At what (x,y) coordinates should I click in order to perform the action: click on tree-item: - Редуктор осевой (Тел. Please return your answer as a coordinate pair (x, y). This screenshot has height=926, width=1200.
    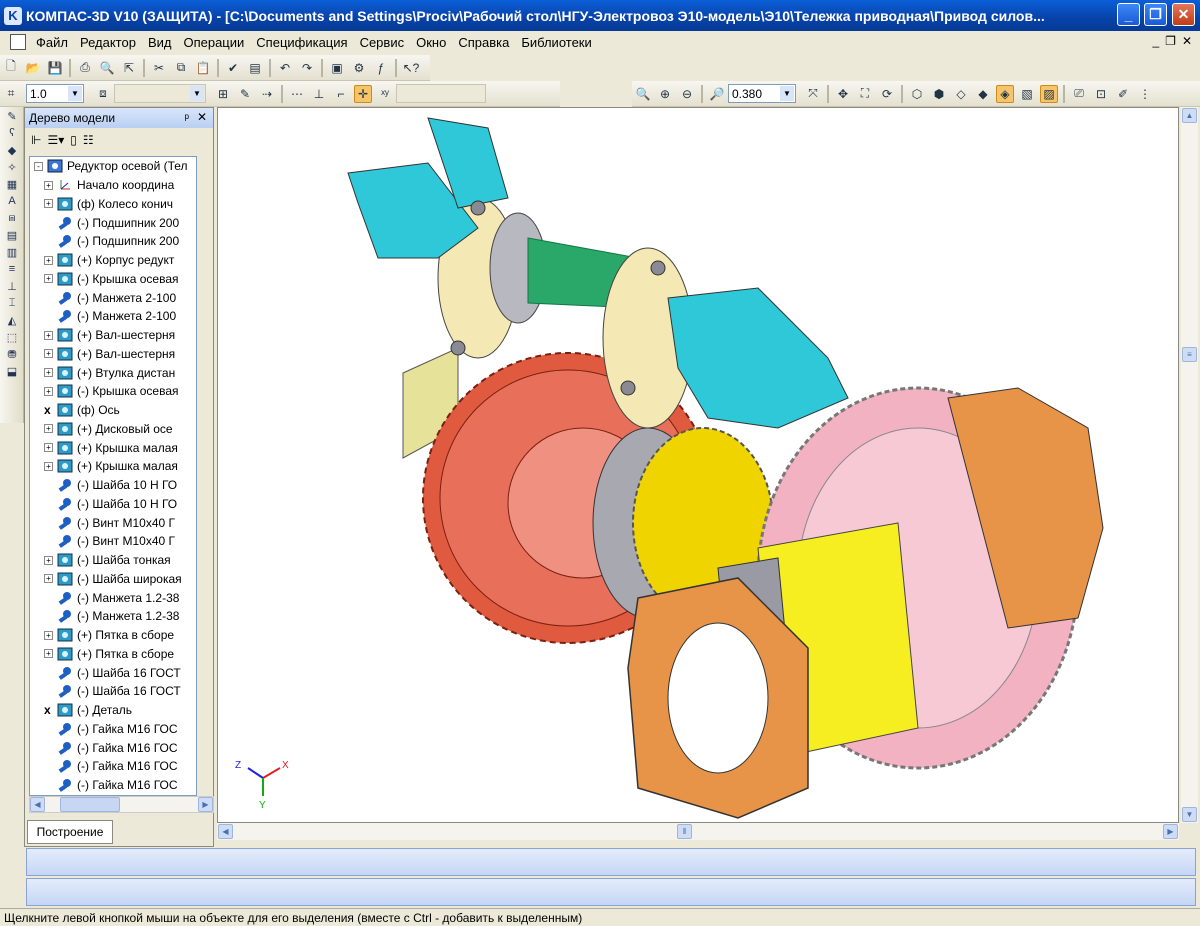
    Looking at the image, I should click on (113, 166).